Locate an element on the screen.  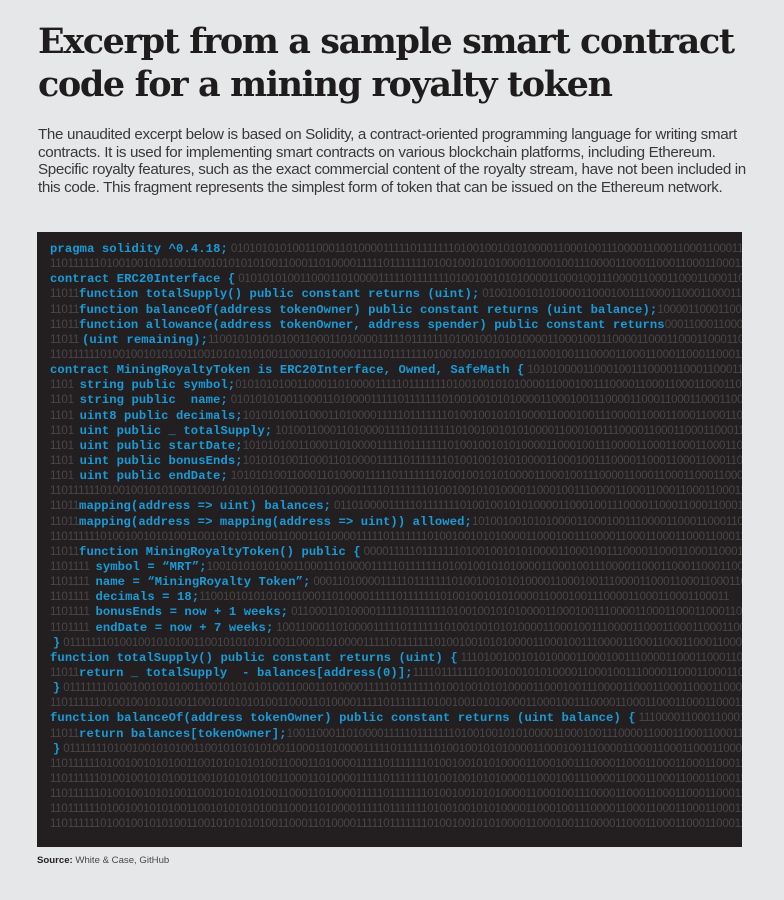
code-text: uint public bonusEnds; is located at coordinates (161, 460).